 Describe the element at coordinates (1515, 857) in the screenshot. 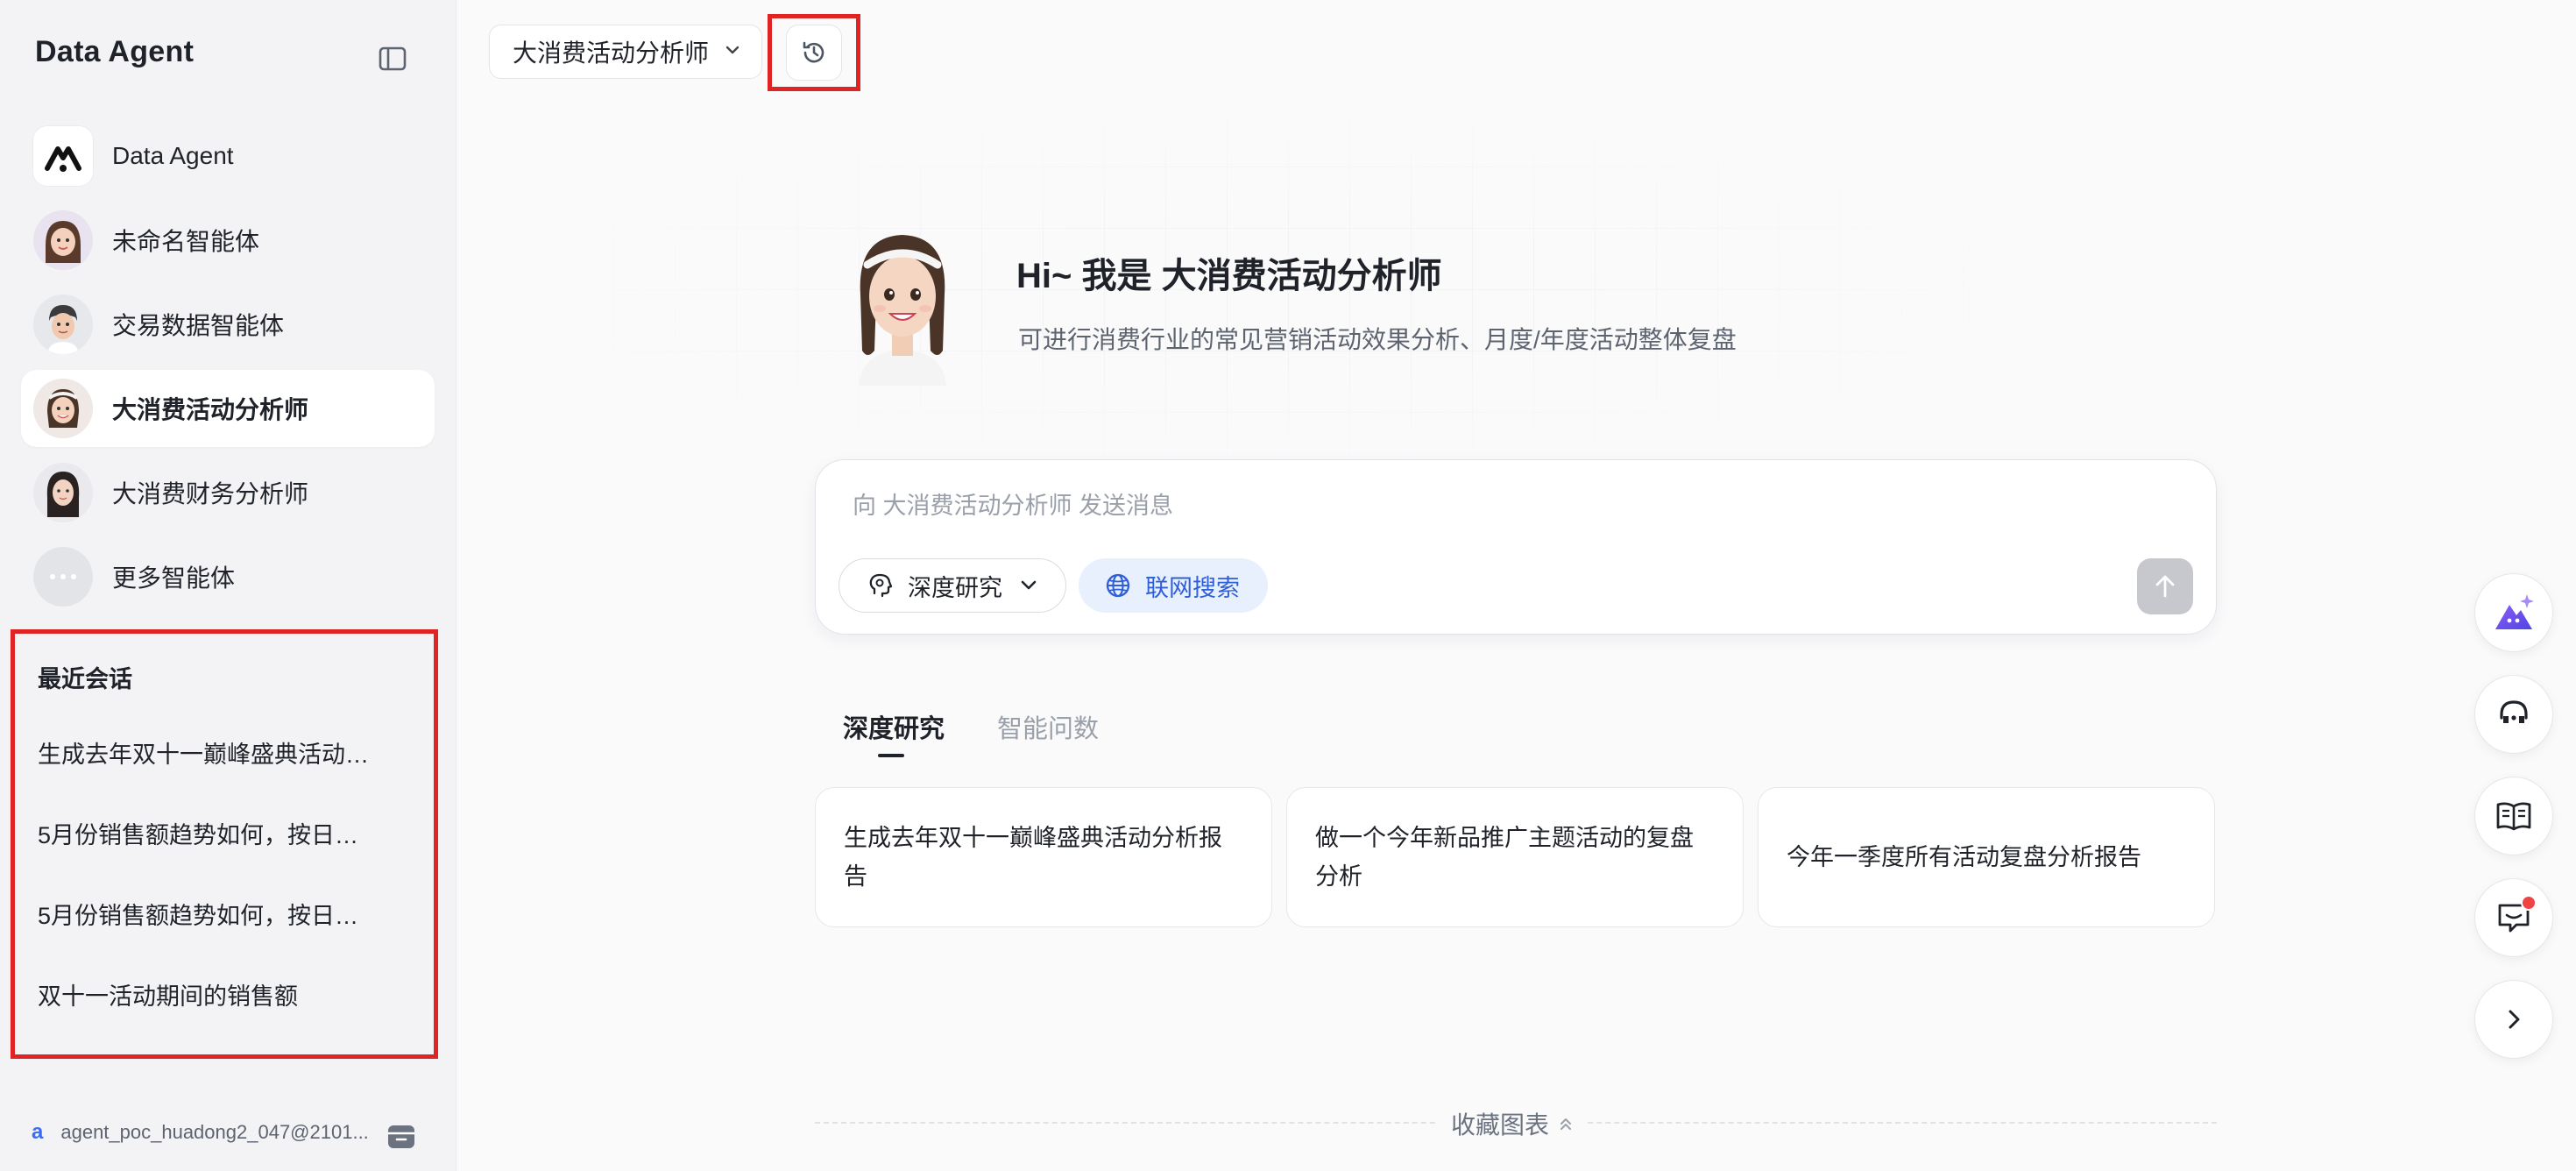

I see `suggestion-card: 做一个今年新品推广主题活动的复盘分析` at that location.